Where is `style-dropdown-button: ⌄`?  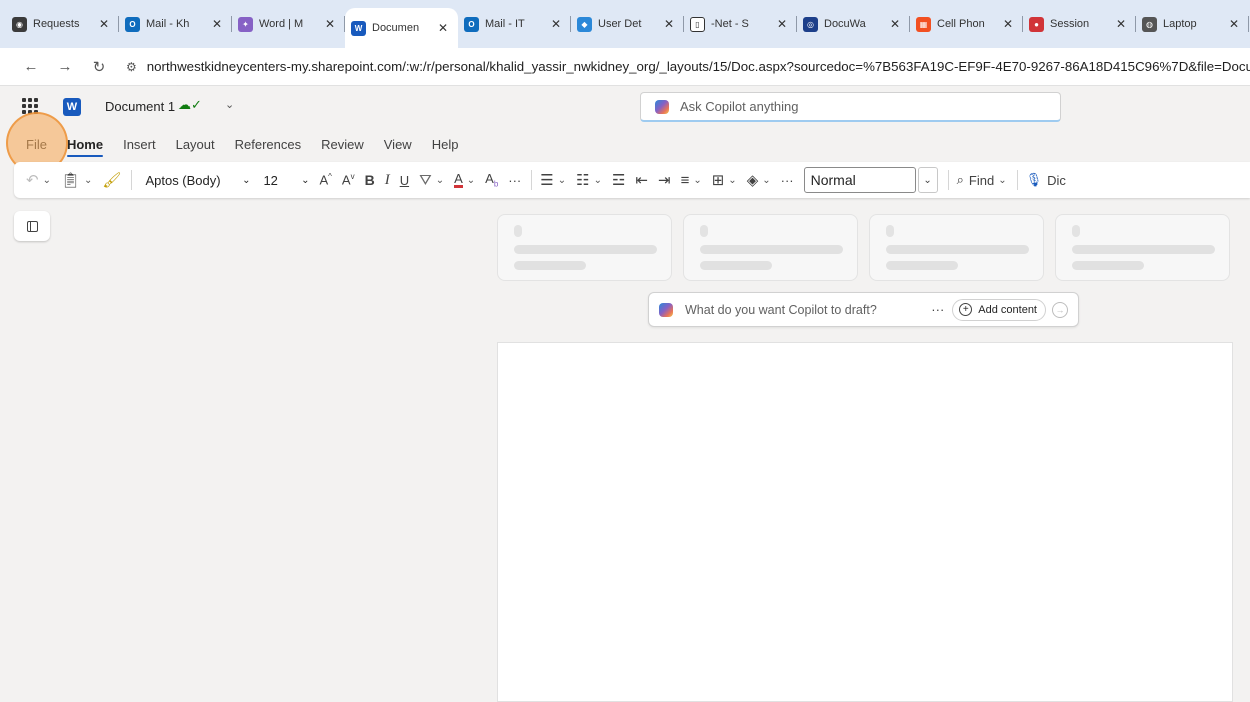 style-dropdown-button: ⌄ is located at coordinates (927, 180).